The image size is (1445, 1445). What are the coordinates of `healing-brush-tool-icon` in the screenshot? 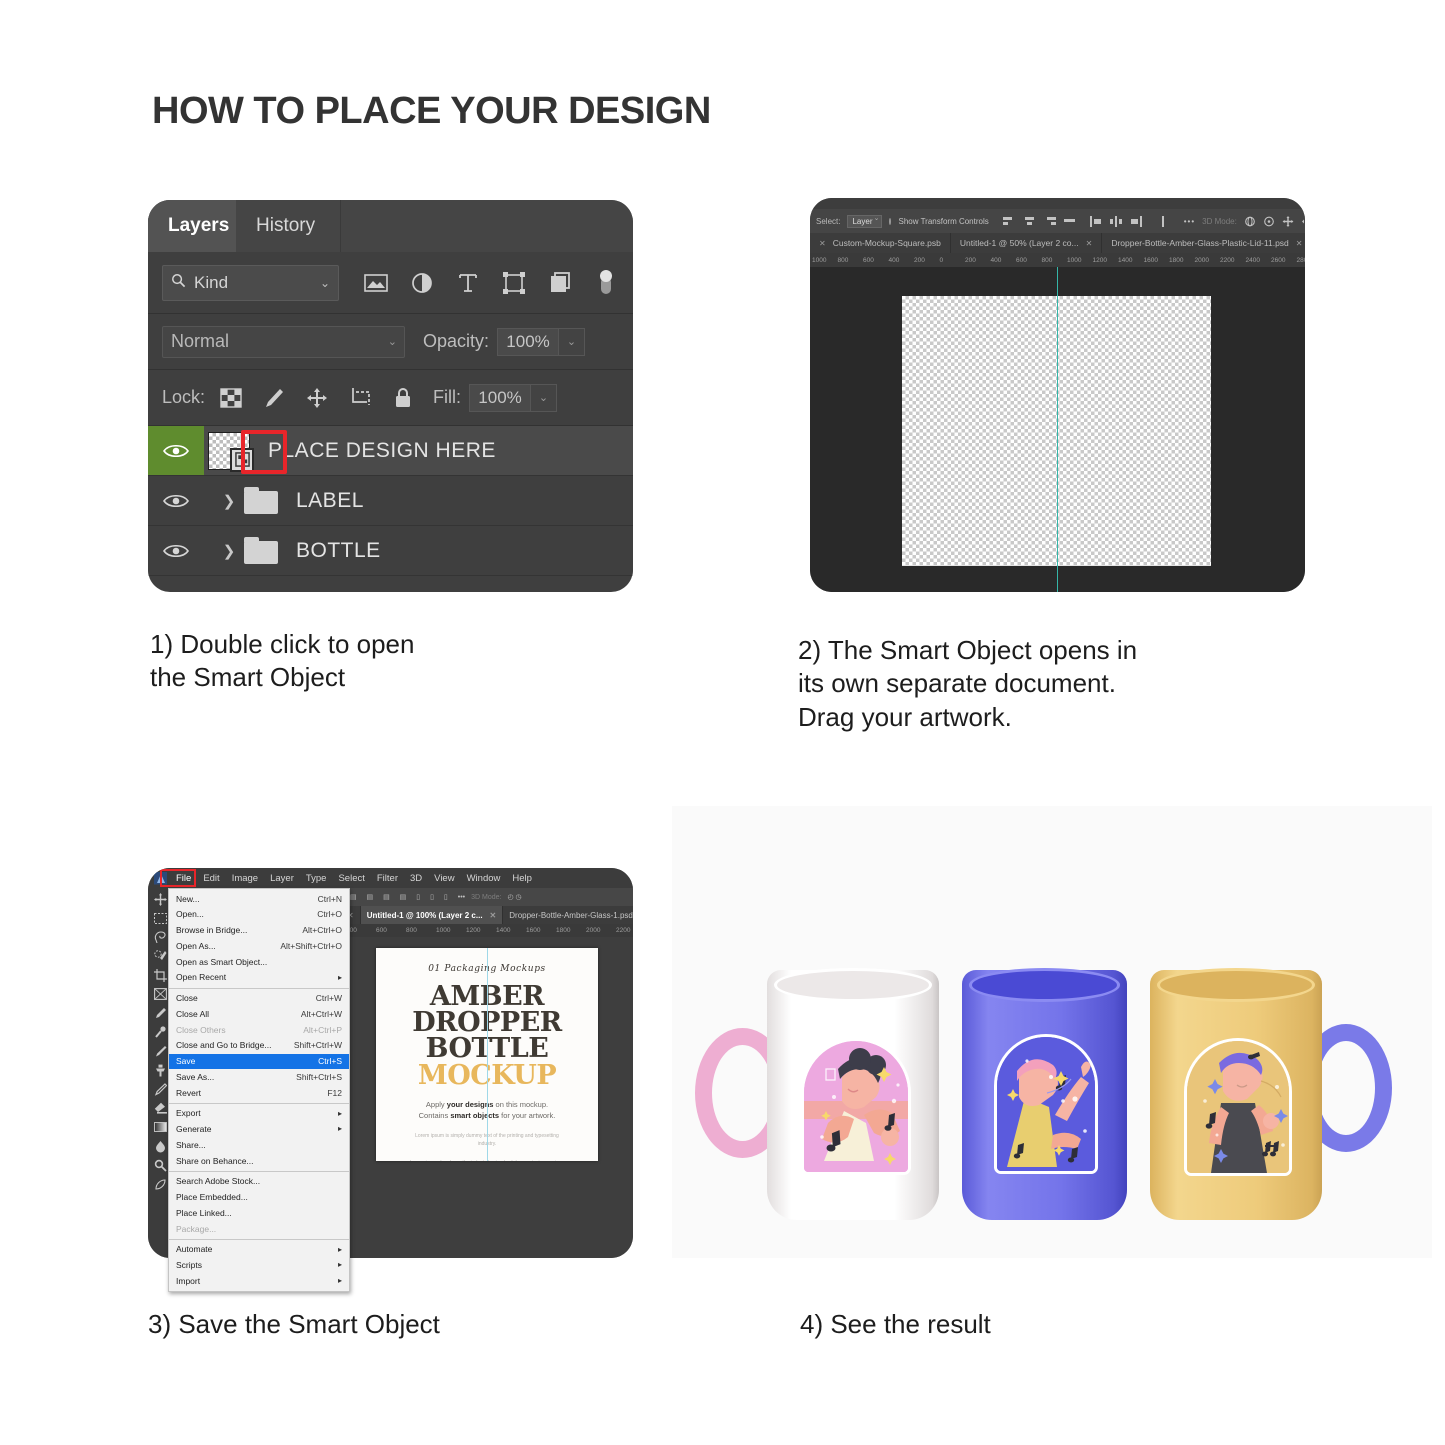 It's located at (160, 1032).